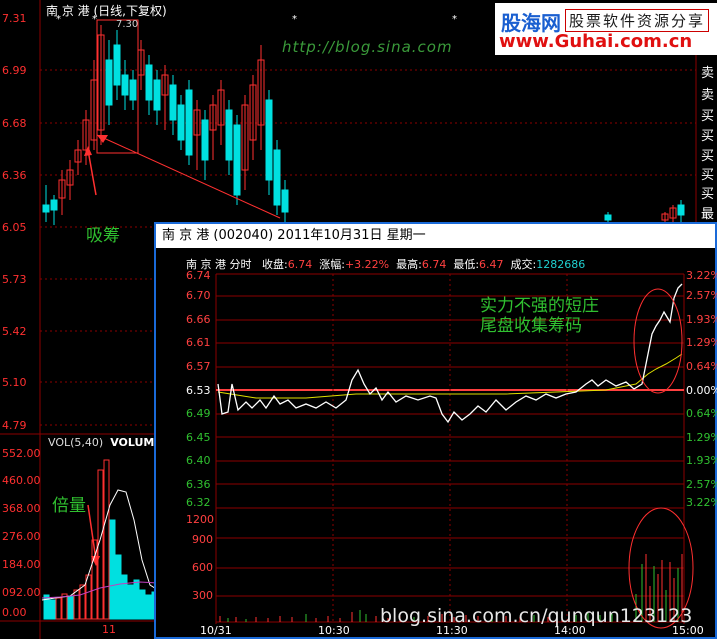  I want to click on intraday-time-label: 10/31, so click(216, 630).